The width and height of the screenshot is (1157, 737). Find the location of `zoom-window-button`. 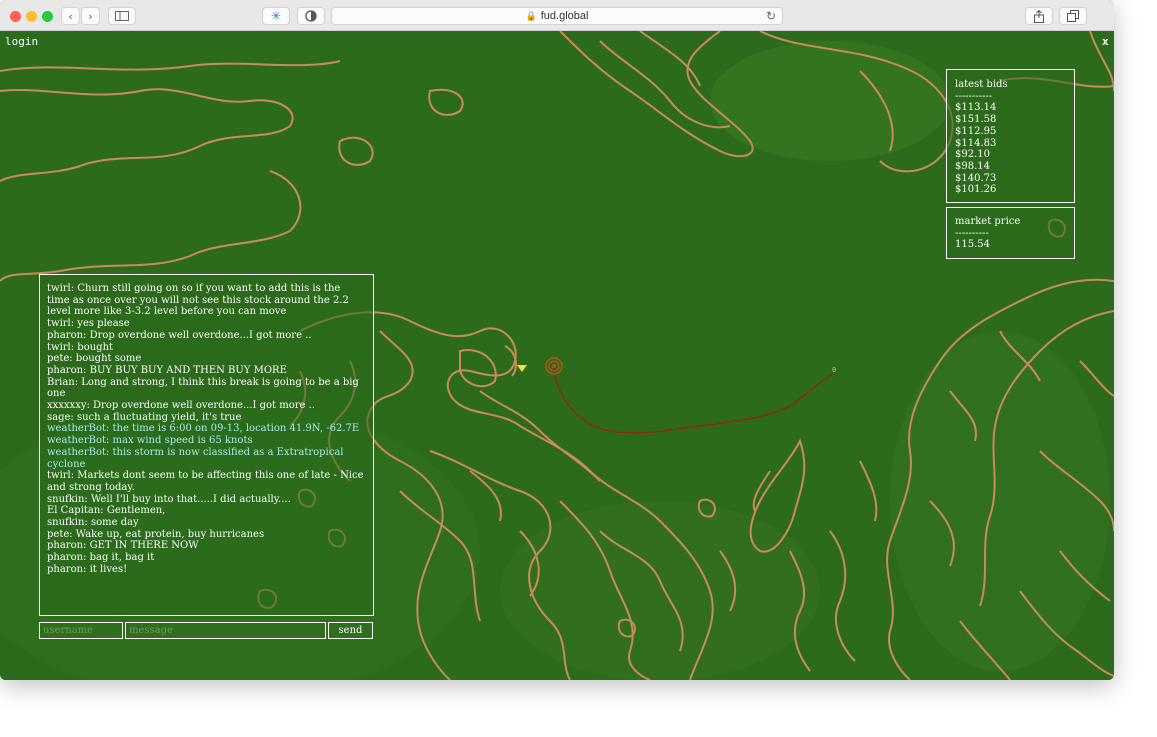

zoom-window-button is located at coordinates (47, 16).